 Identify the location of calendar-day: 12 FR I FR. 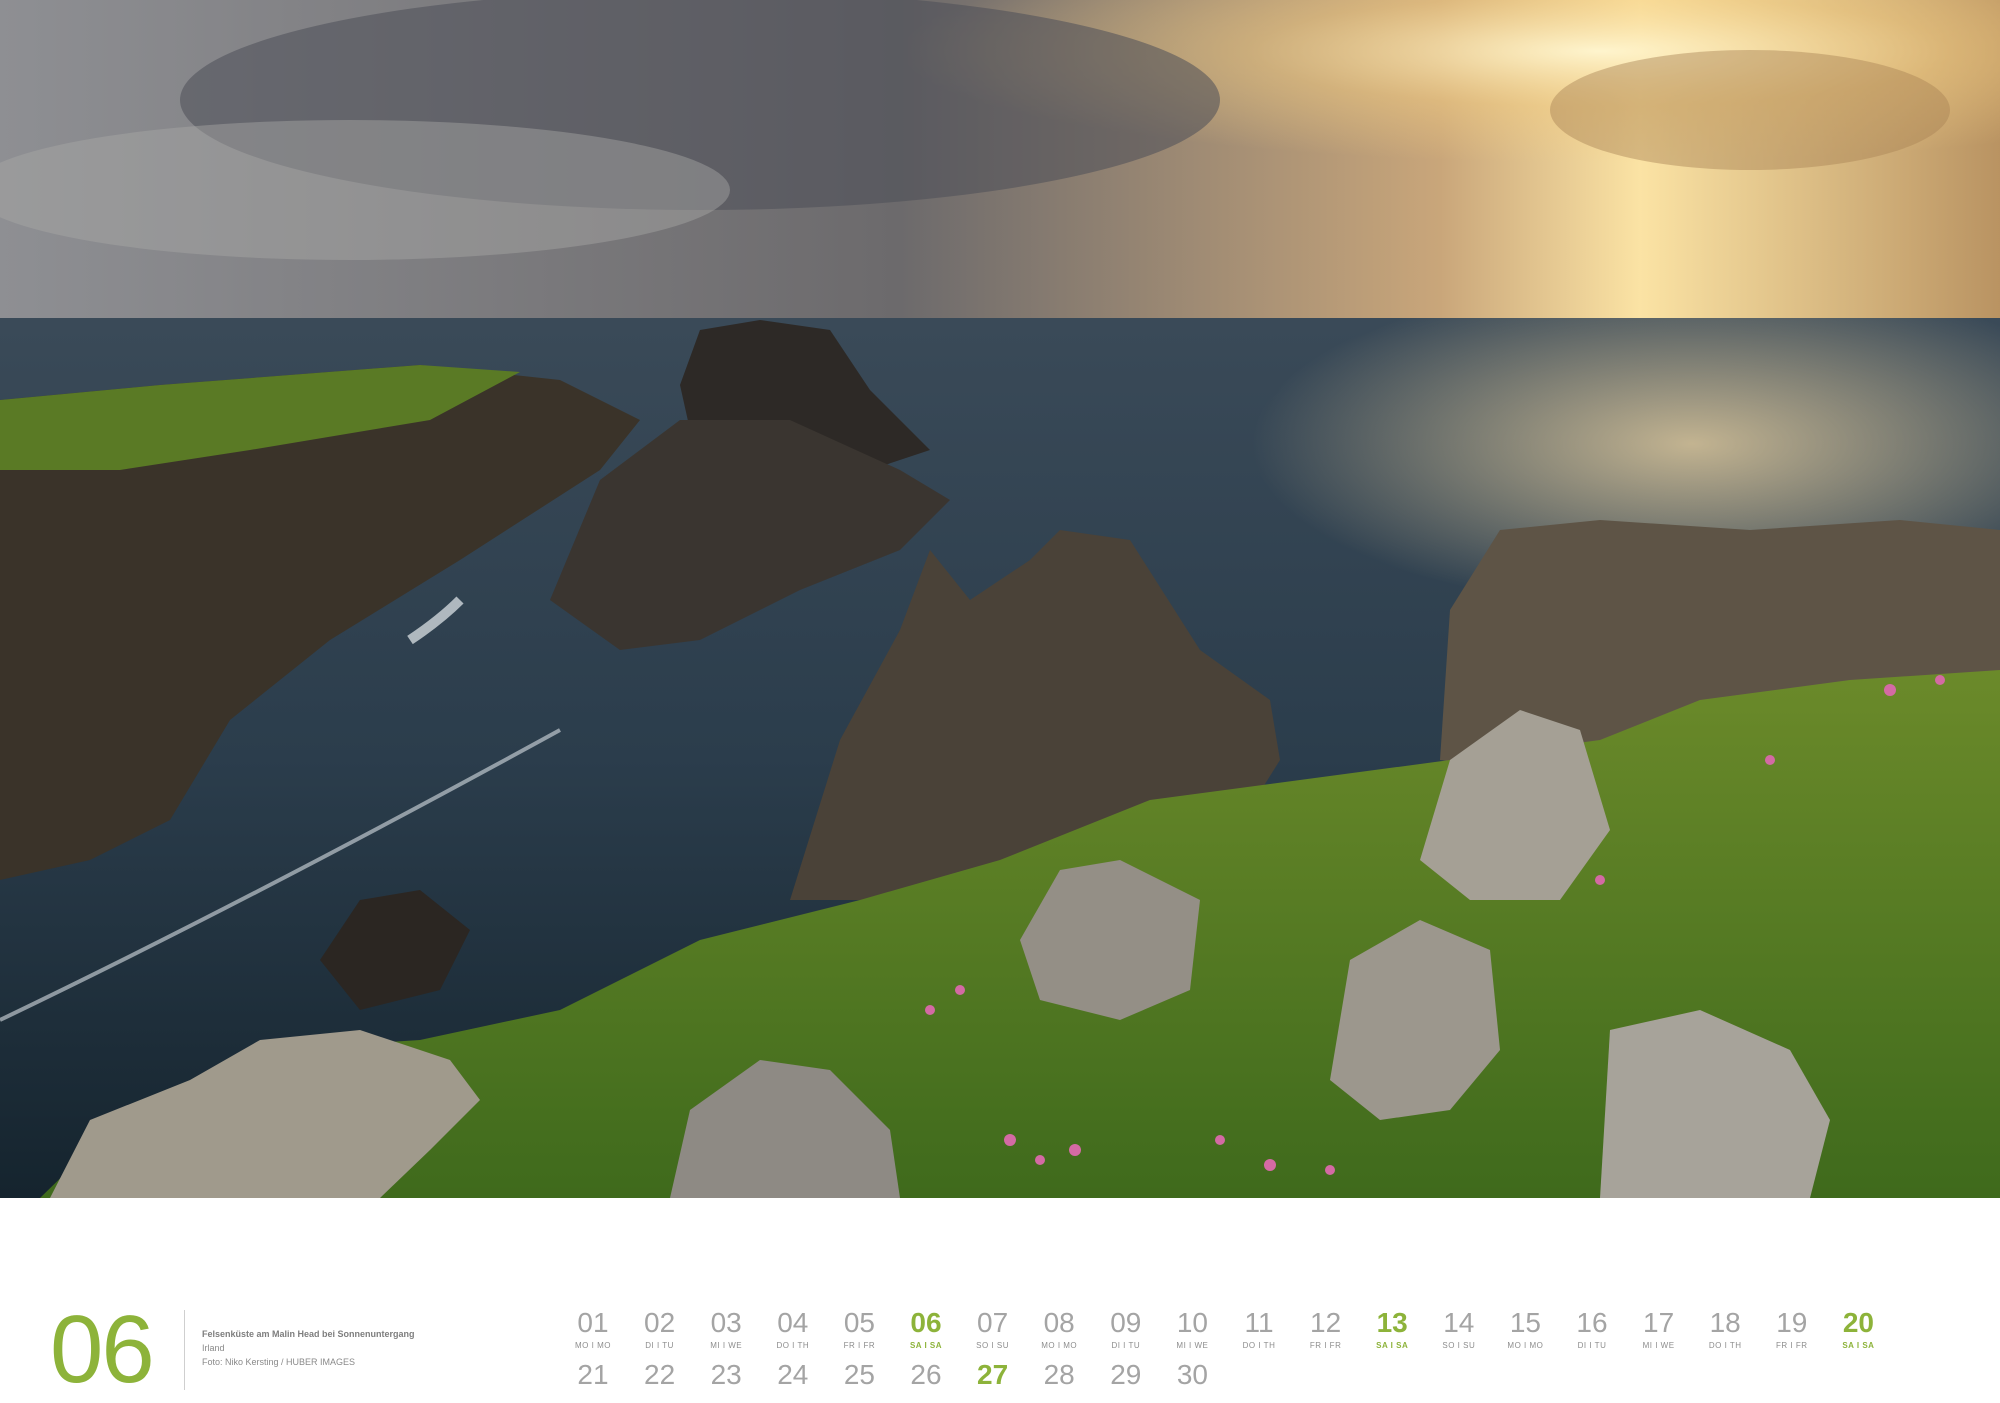
(1326, 1329).